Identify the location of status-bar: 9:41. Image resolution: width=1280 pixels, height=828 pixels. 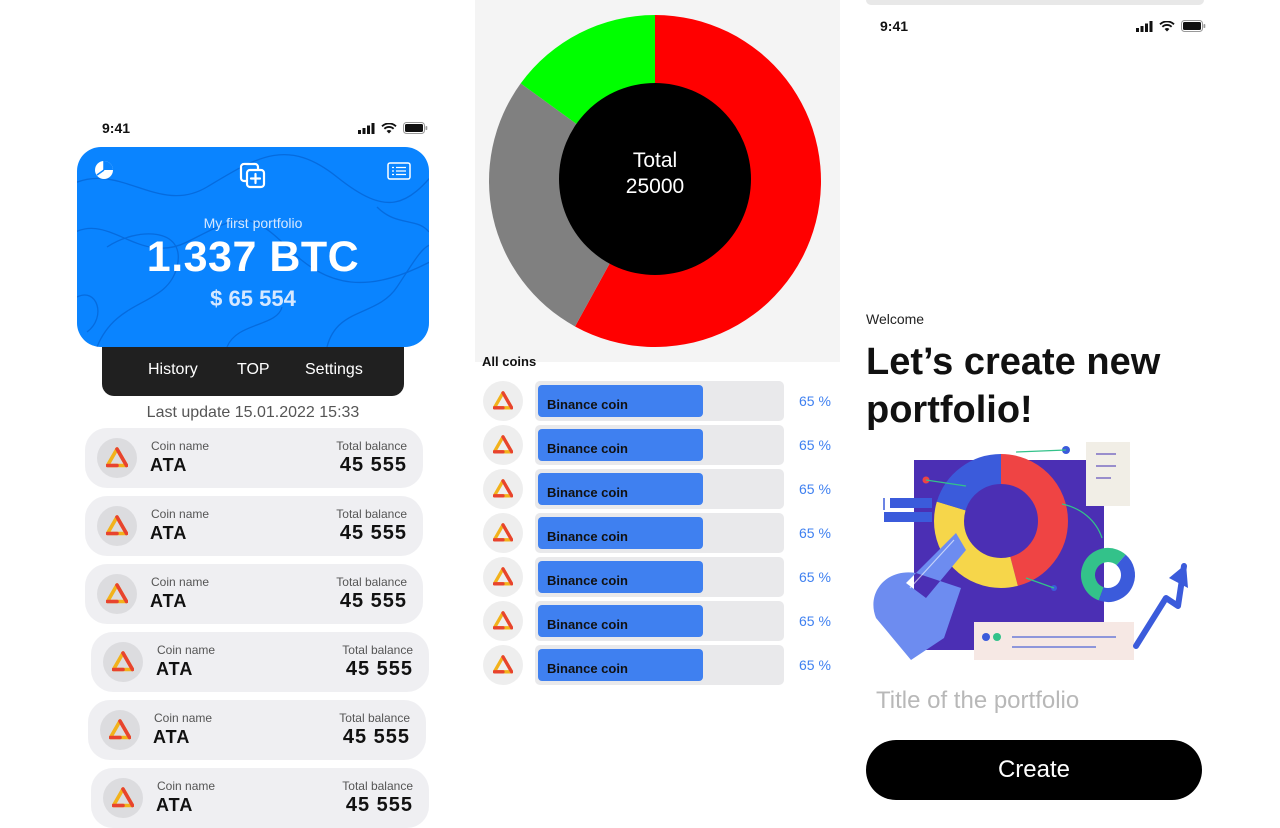
(265, 128).